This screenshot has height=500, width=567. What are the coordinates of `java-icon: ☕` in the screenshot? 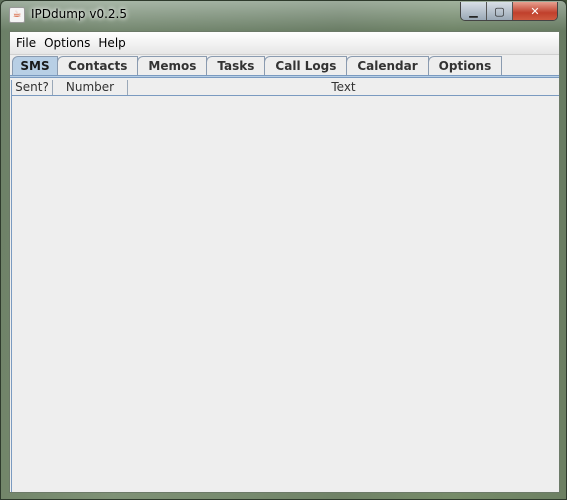 It's located at (17, 15).